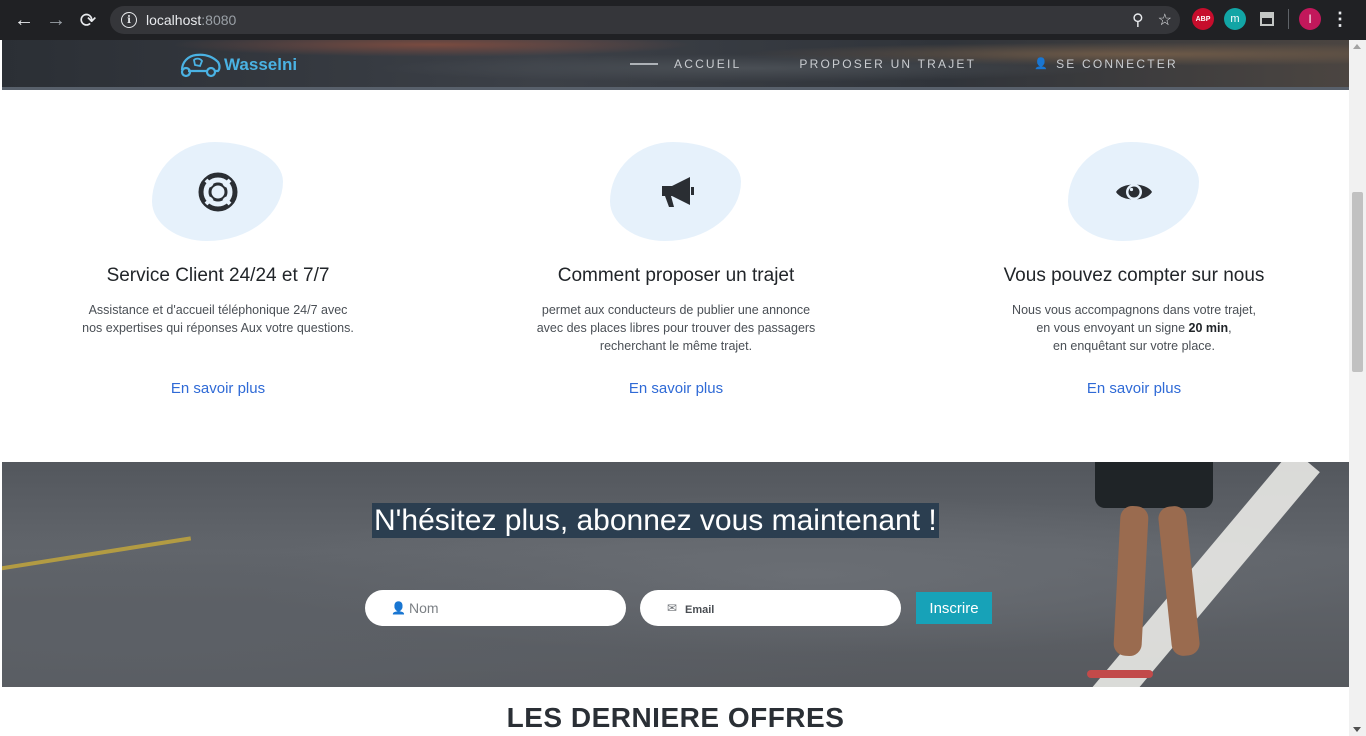  Describe the element at coordinates (1357, 388) in the screenshot. I see `page-scrollbar` at that location.